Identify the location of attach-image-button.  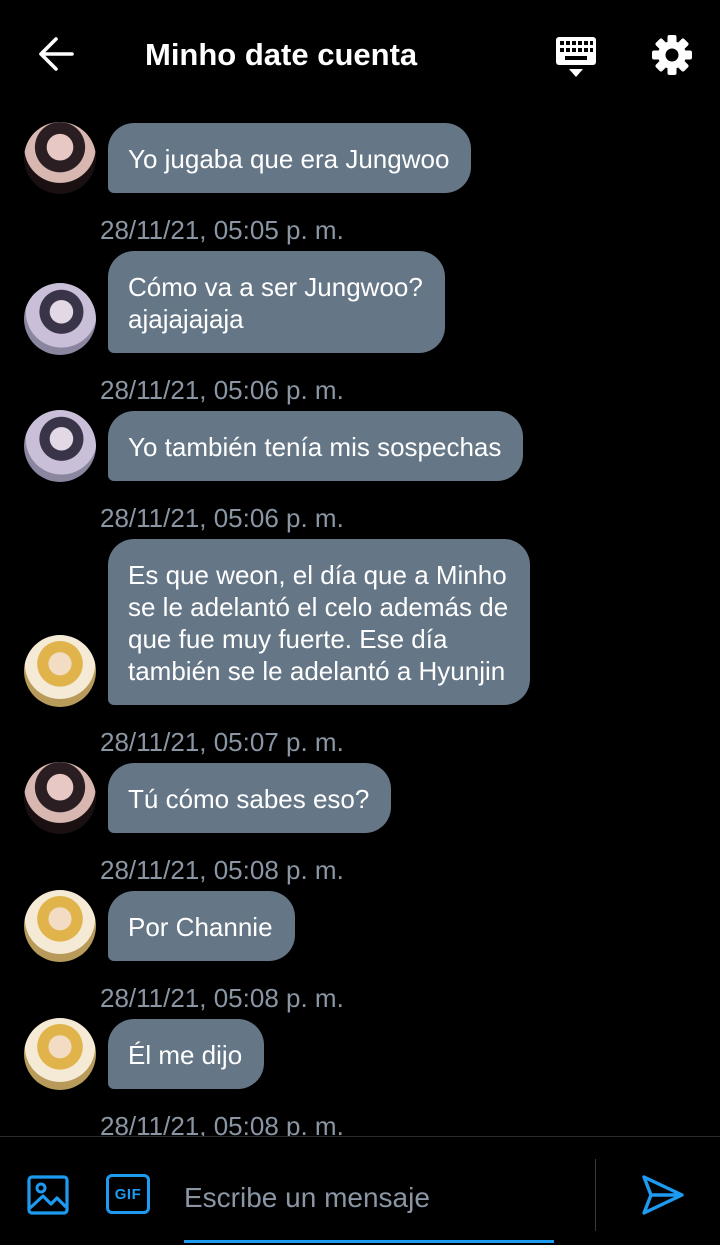
(48, 1195).